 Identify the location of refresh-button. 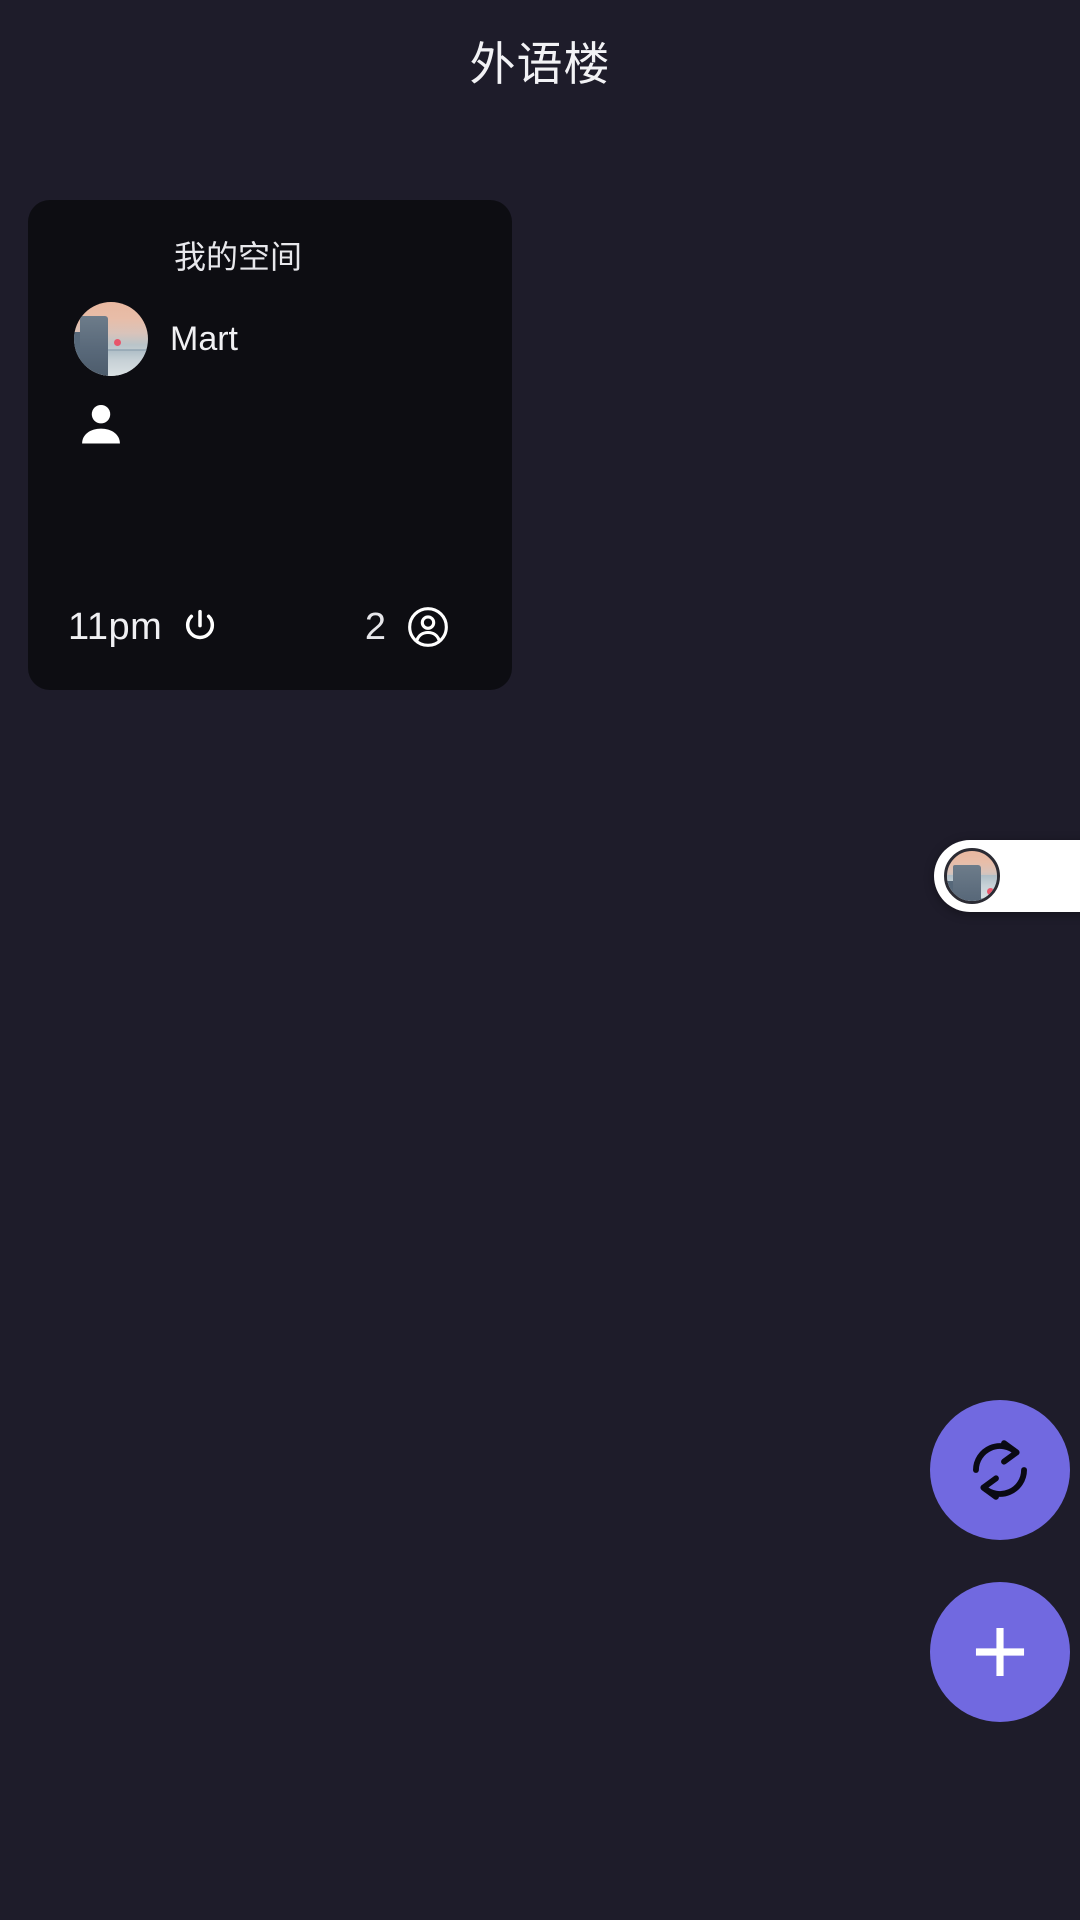
(1000, 1470).